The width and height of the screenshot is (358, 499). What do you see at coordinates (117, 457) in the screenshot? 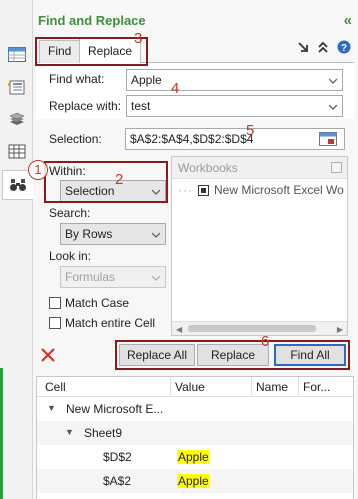
I see `cell-address: $D$2` at bounding box center [117, 457].